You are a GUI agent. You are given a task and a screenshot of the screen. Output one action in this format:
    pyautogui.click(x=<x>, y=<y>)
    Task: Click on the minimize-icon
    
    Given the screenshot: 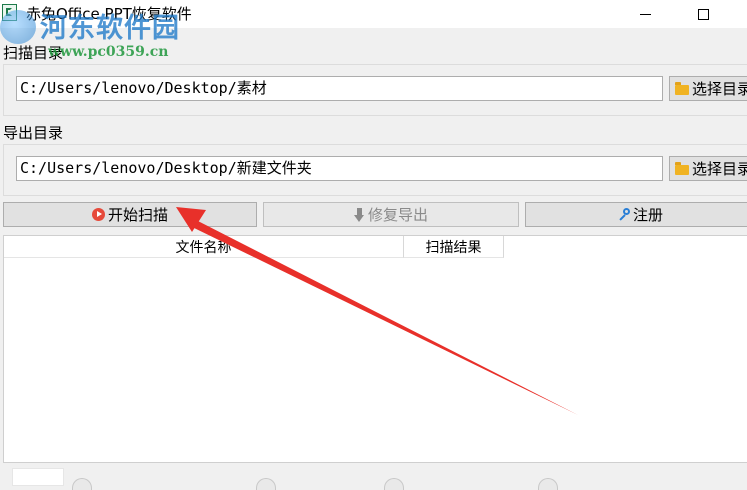 What is the action you would take?
    pyautogui.click(x=645, y=14)
    